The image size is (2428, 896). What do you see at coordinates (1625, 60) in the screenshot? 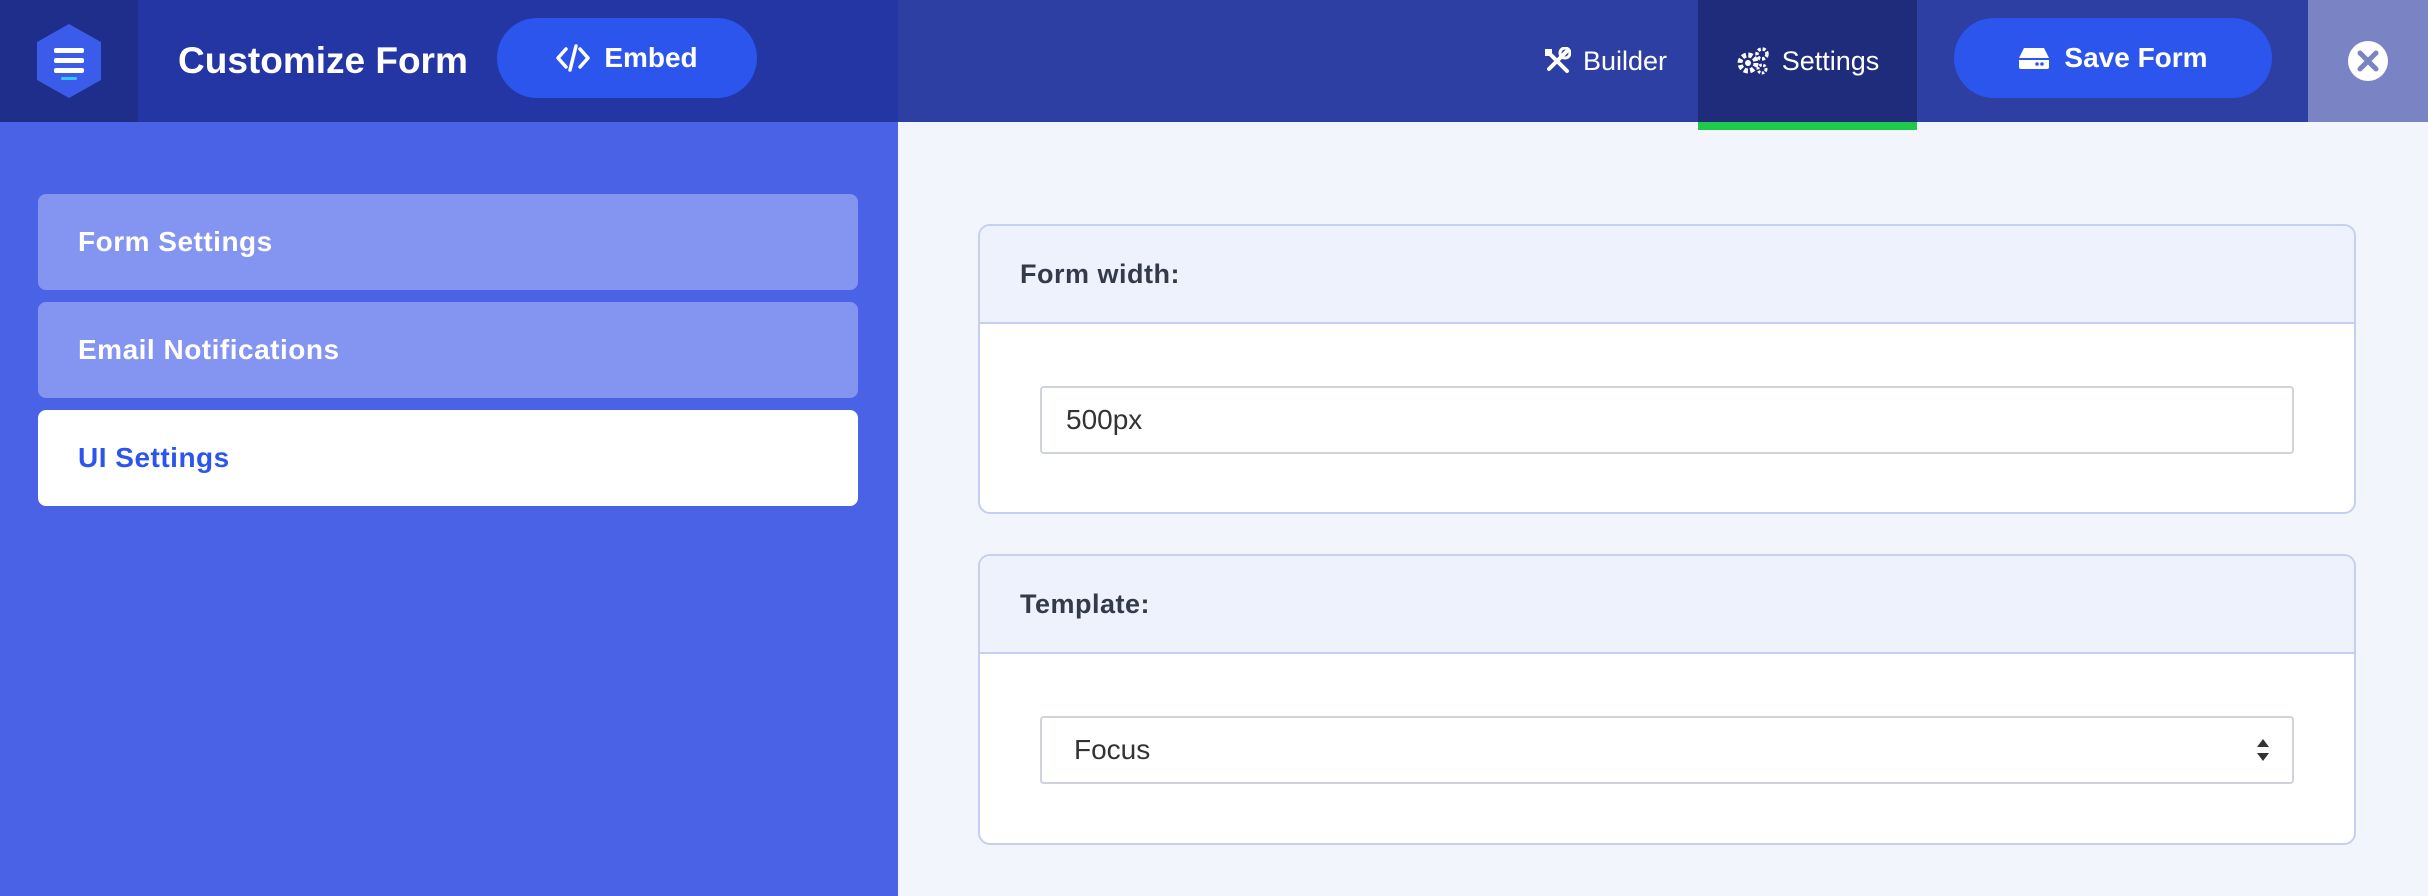
I see `tab-builder-label: Builder` at bounding box center [1625, 60].